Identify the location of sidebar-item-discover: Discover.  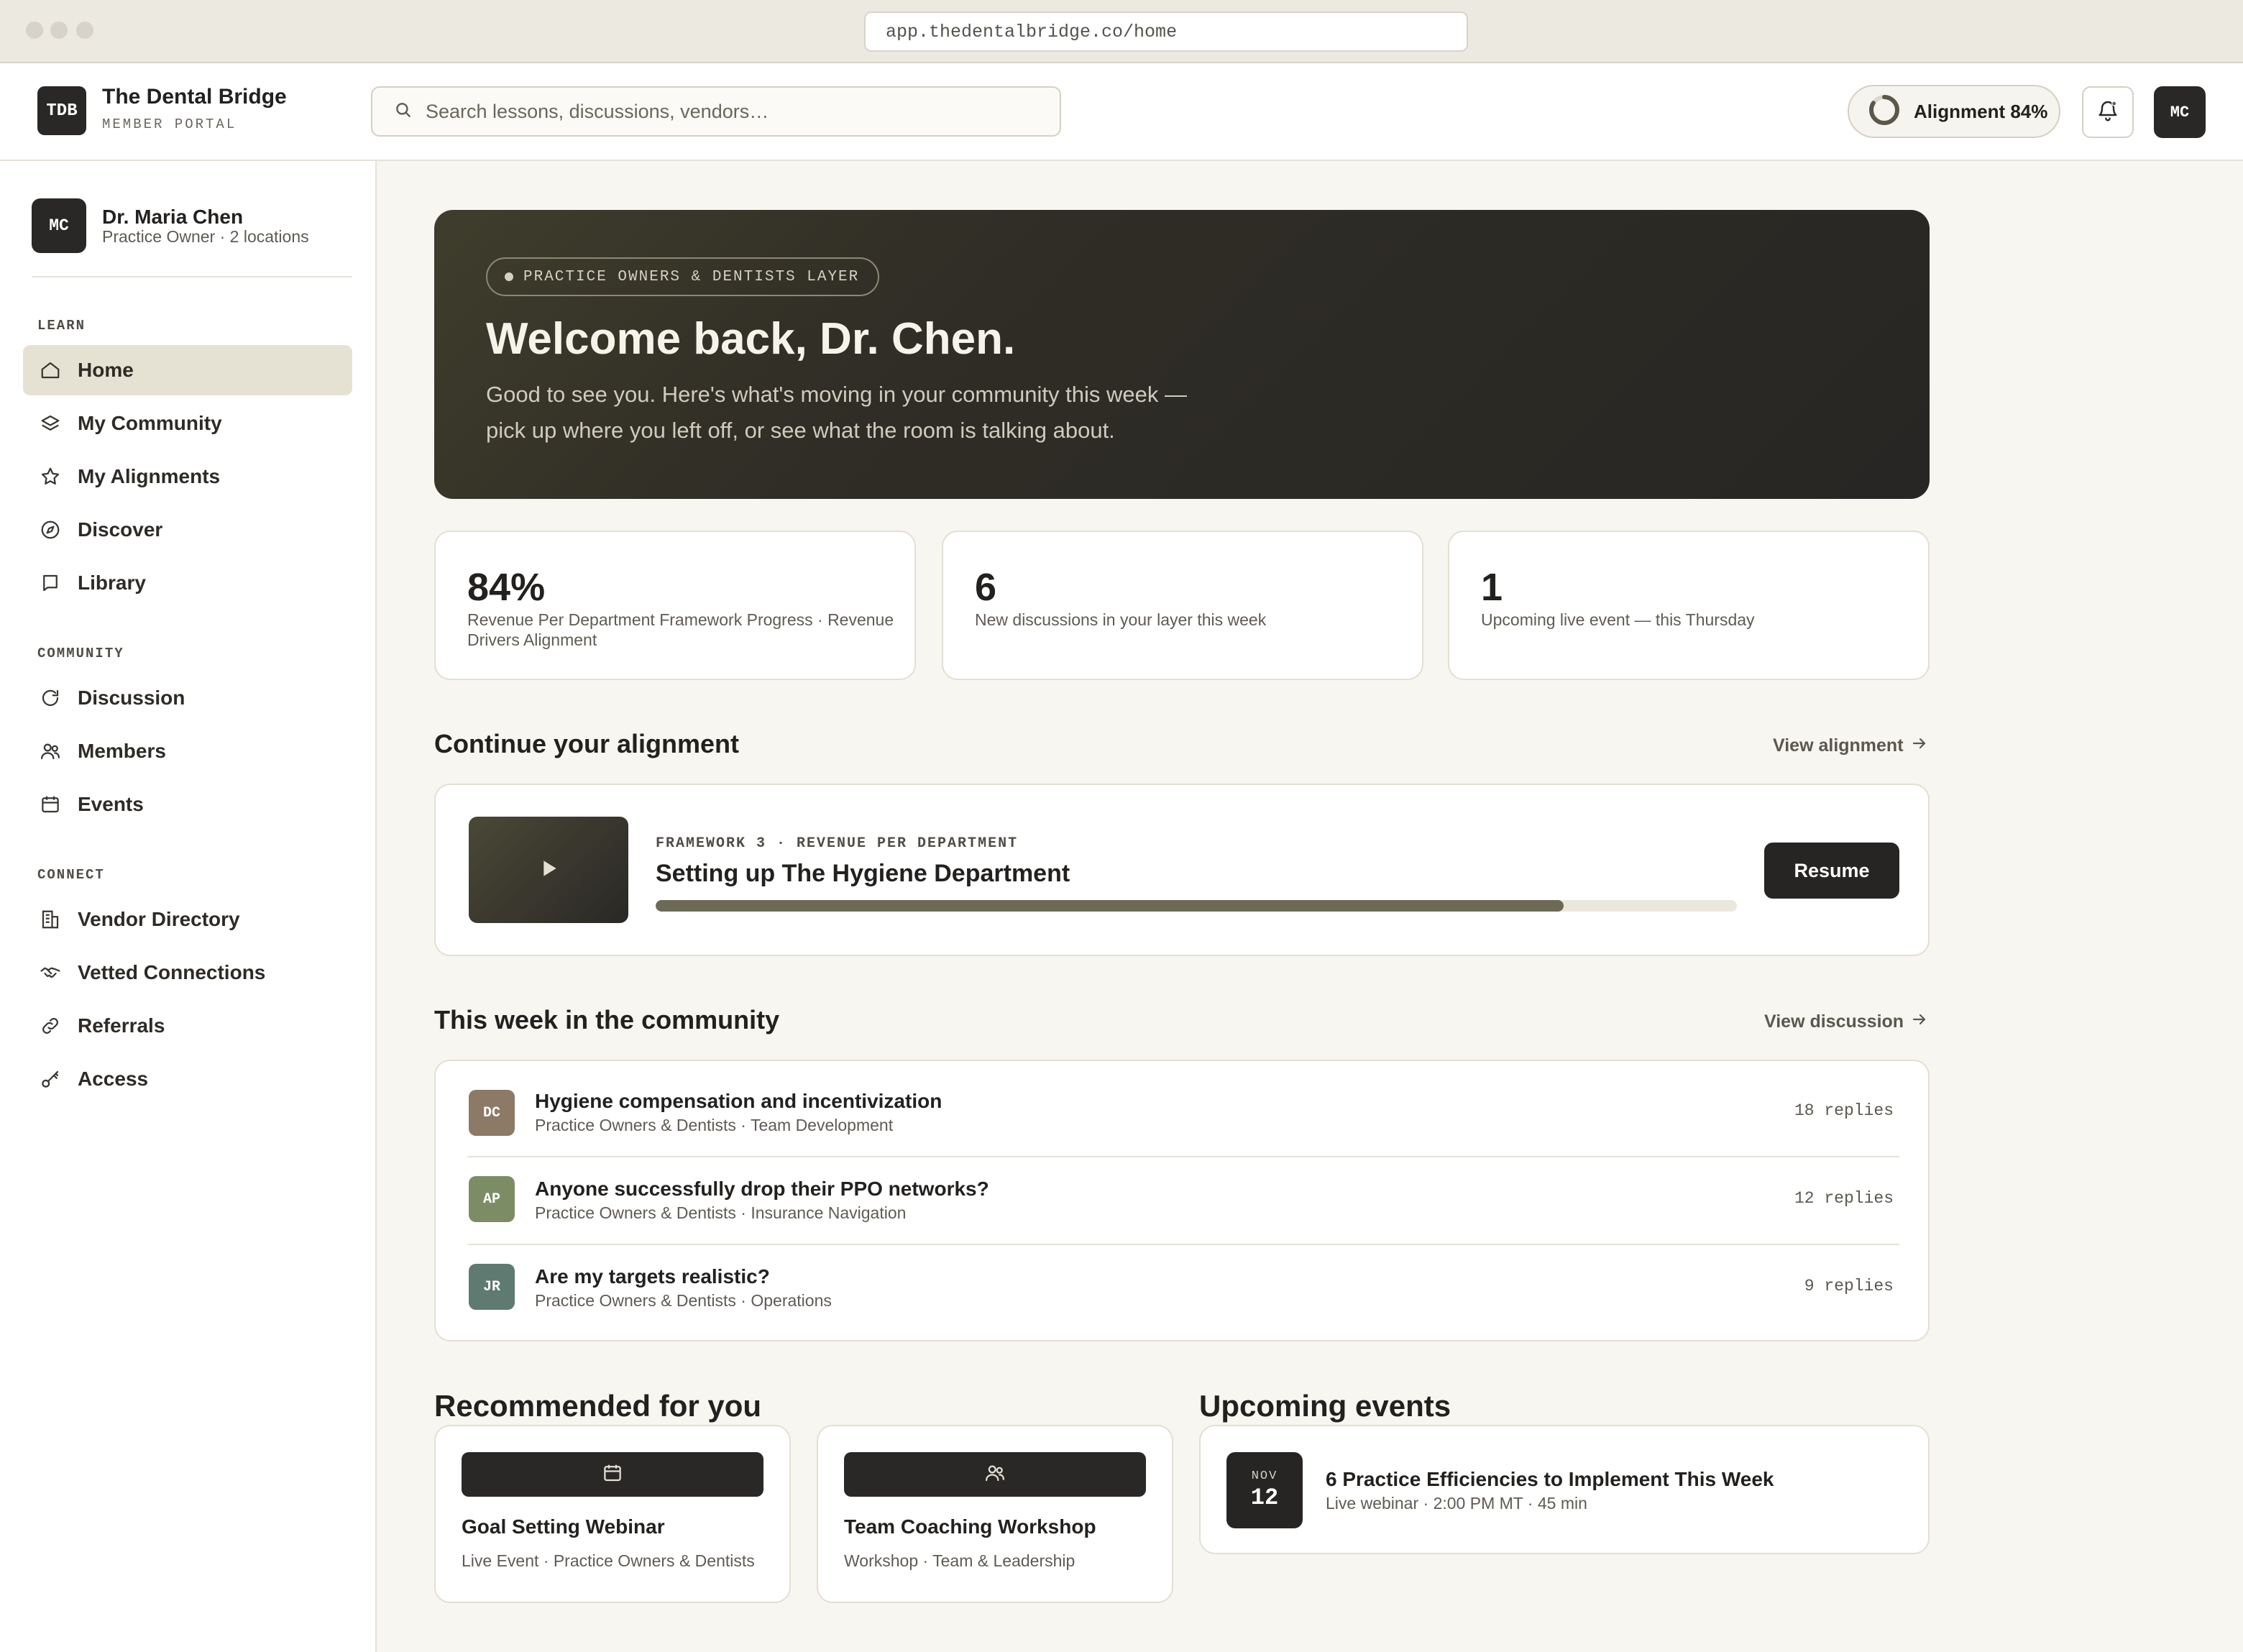
(187, 530).